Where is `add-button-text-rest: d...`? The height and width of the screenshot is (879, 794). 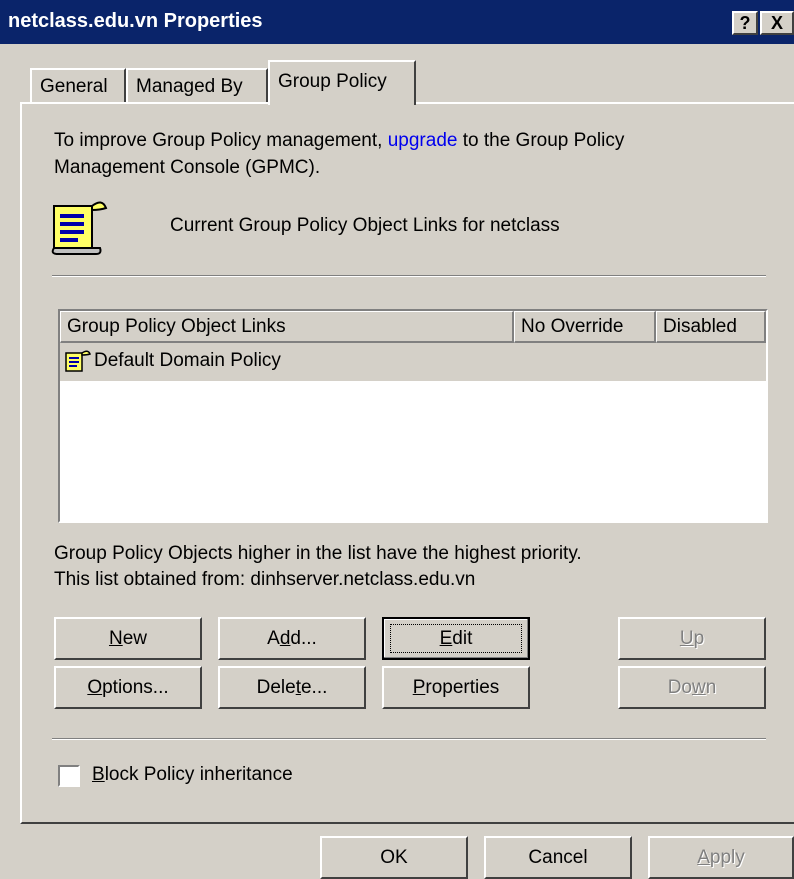 add-button-text-rest: d... is located at coordinates (303, 638).